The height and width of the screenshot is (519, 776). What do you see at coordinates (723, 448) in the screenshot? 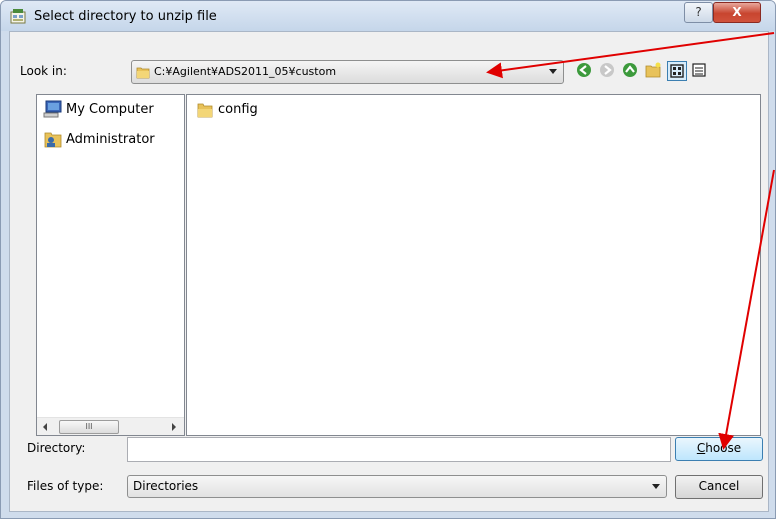
I see `choose-label: hoose` at bounding box center [723, 448].